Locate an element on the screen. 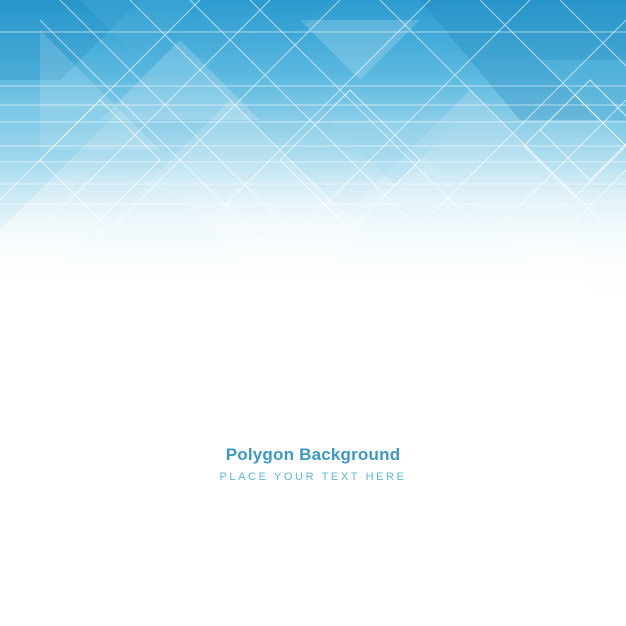 The image size is (626, 626). text-block: Polygon Background PLACE YOUR TEXT HERE is located at coordinates (313, 464).